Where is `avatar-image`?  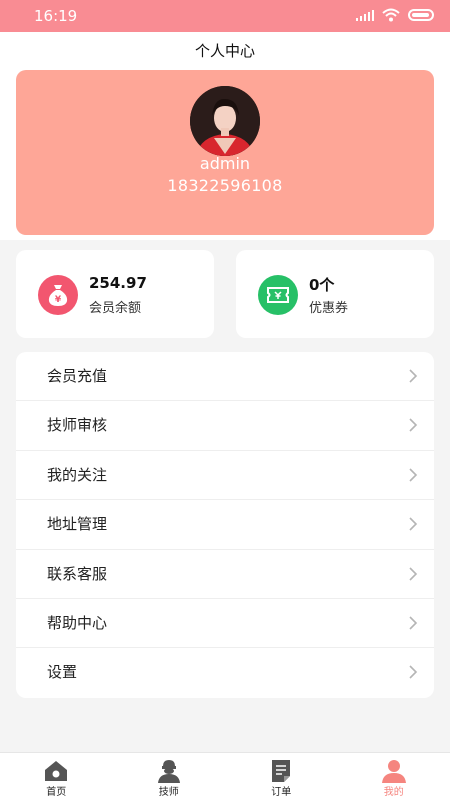 avatar-image is located at coordinates (225, 121).